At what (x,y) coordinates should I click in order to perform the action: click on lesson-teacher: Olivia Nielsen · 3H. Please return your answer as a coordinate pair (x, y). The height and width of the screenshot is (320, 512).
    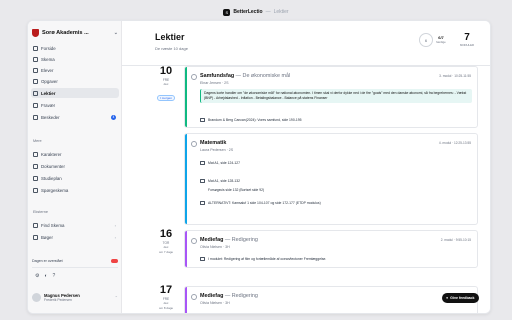
    Looking at the image, I should click on (215, 247).